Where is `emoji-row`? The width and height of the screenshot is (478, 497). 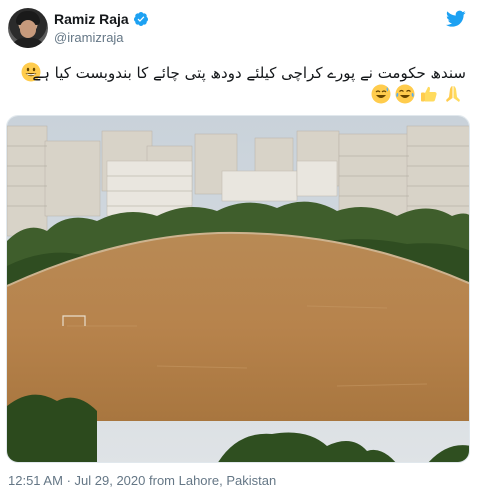
emoji-row is located at coordinates (417, 94).